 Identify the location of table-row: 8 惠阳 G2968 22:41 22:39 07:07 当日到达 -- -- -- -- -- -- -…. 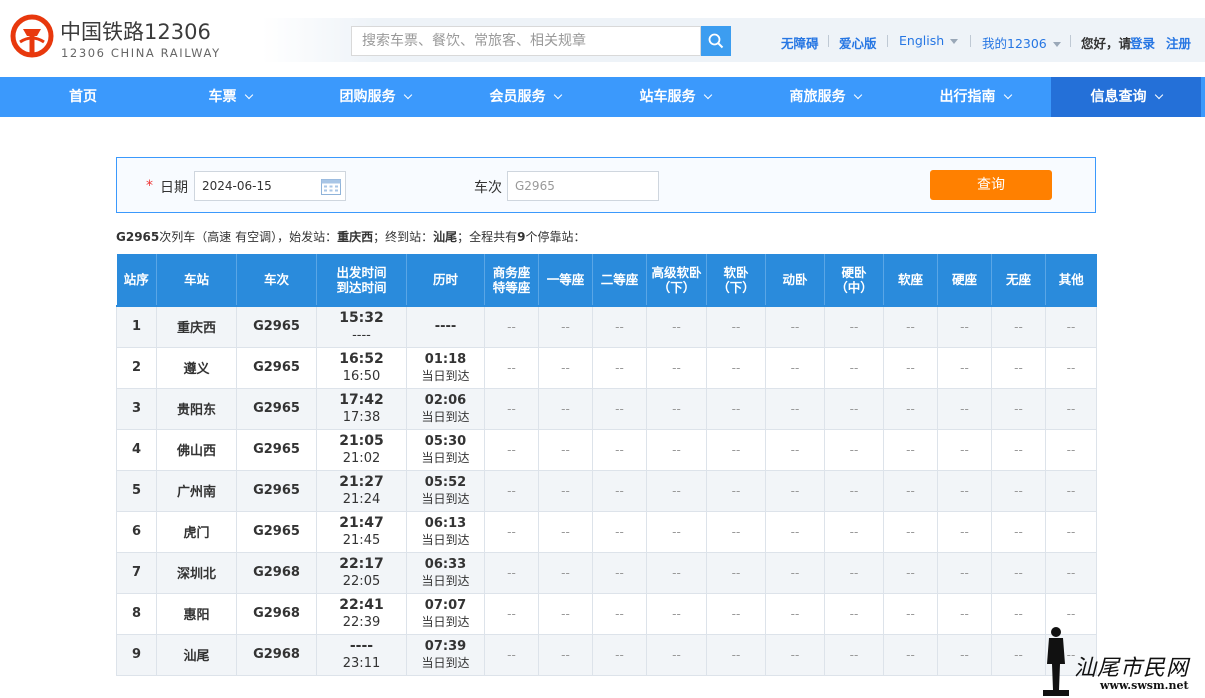
(606, 613).